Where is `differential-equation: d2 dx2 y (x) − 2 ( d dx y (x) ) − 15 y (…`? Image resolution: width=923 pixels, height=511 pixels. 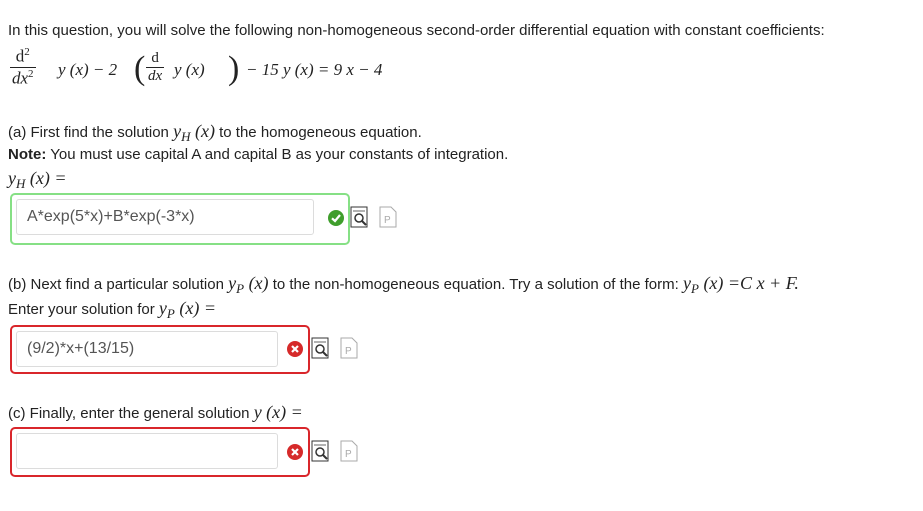
differential-equation: d2 dx2 y (x) − 2 ( d dx y (x) ) − 15 y (… is located at coordinates (218, 71).